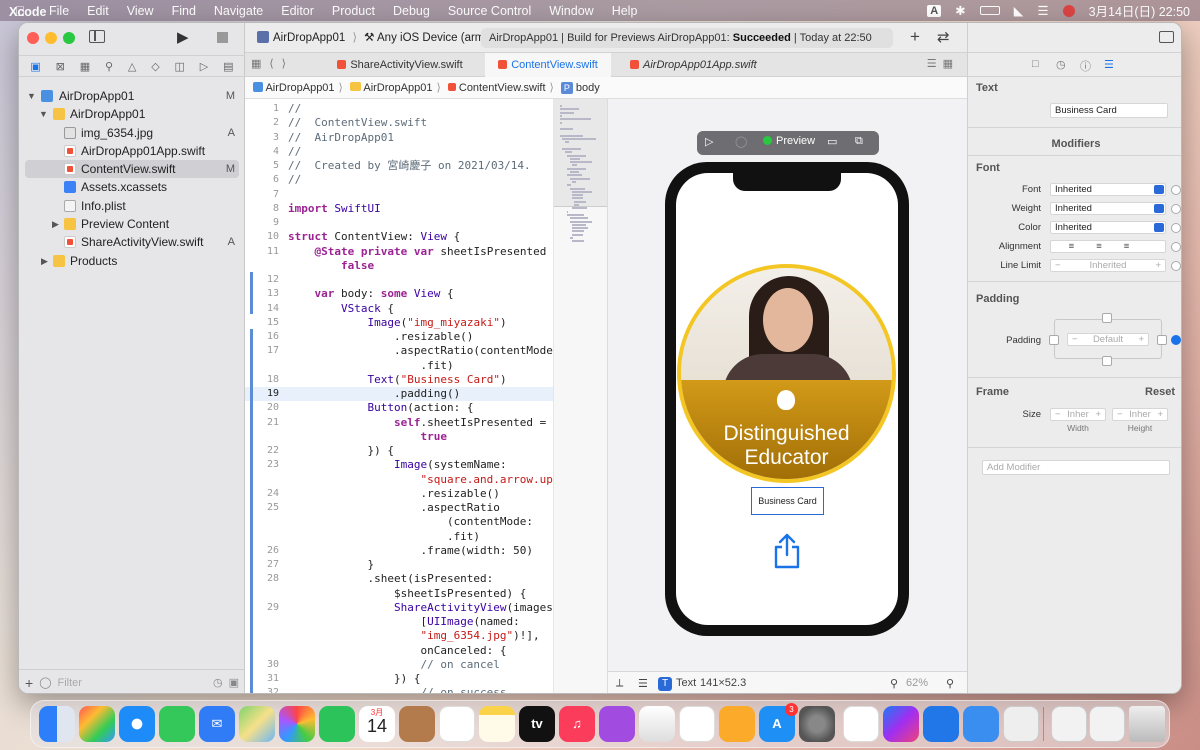 This screenshot has height=750, width=1200. What do you see at coordinates (299, 88) in the screenshot?
I see `jump-project: AirDropApp01` at bounding box center [299, 88].